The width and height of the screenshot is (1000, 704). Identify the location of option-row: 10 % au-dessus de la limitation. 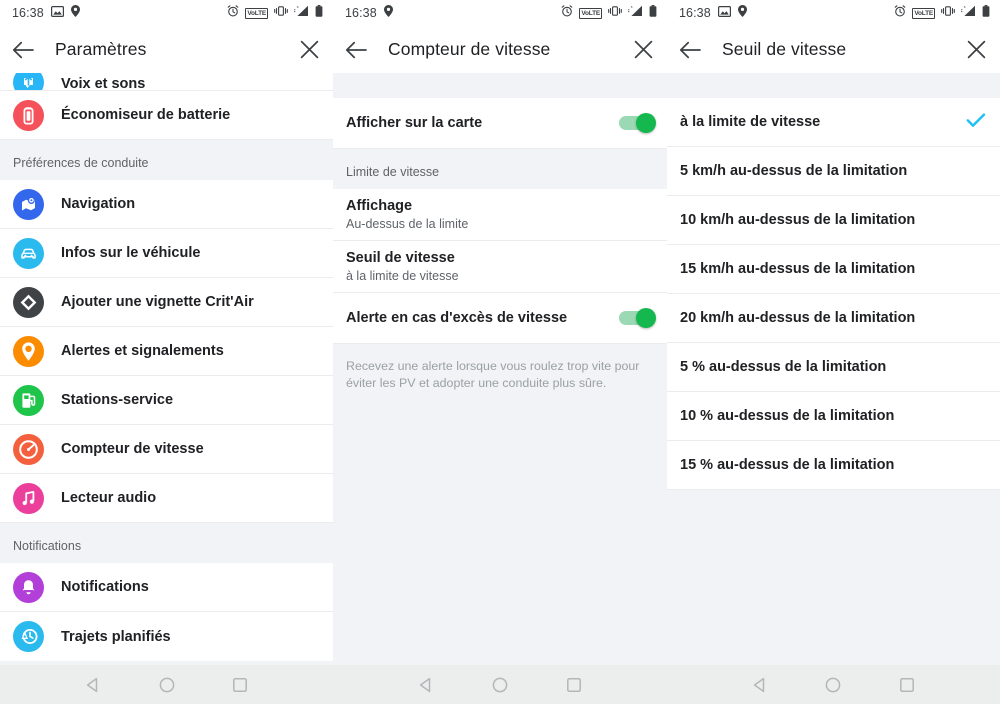
(833, 416).